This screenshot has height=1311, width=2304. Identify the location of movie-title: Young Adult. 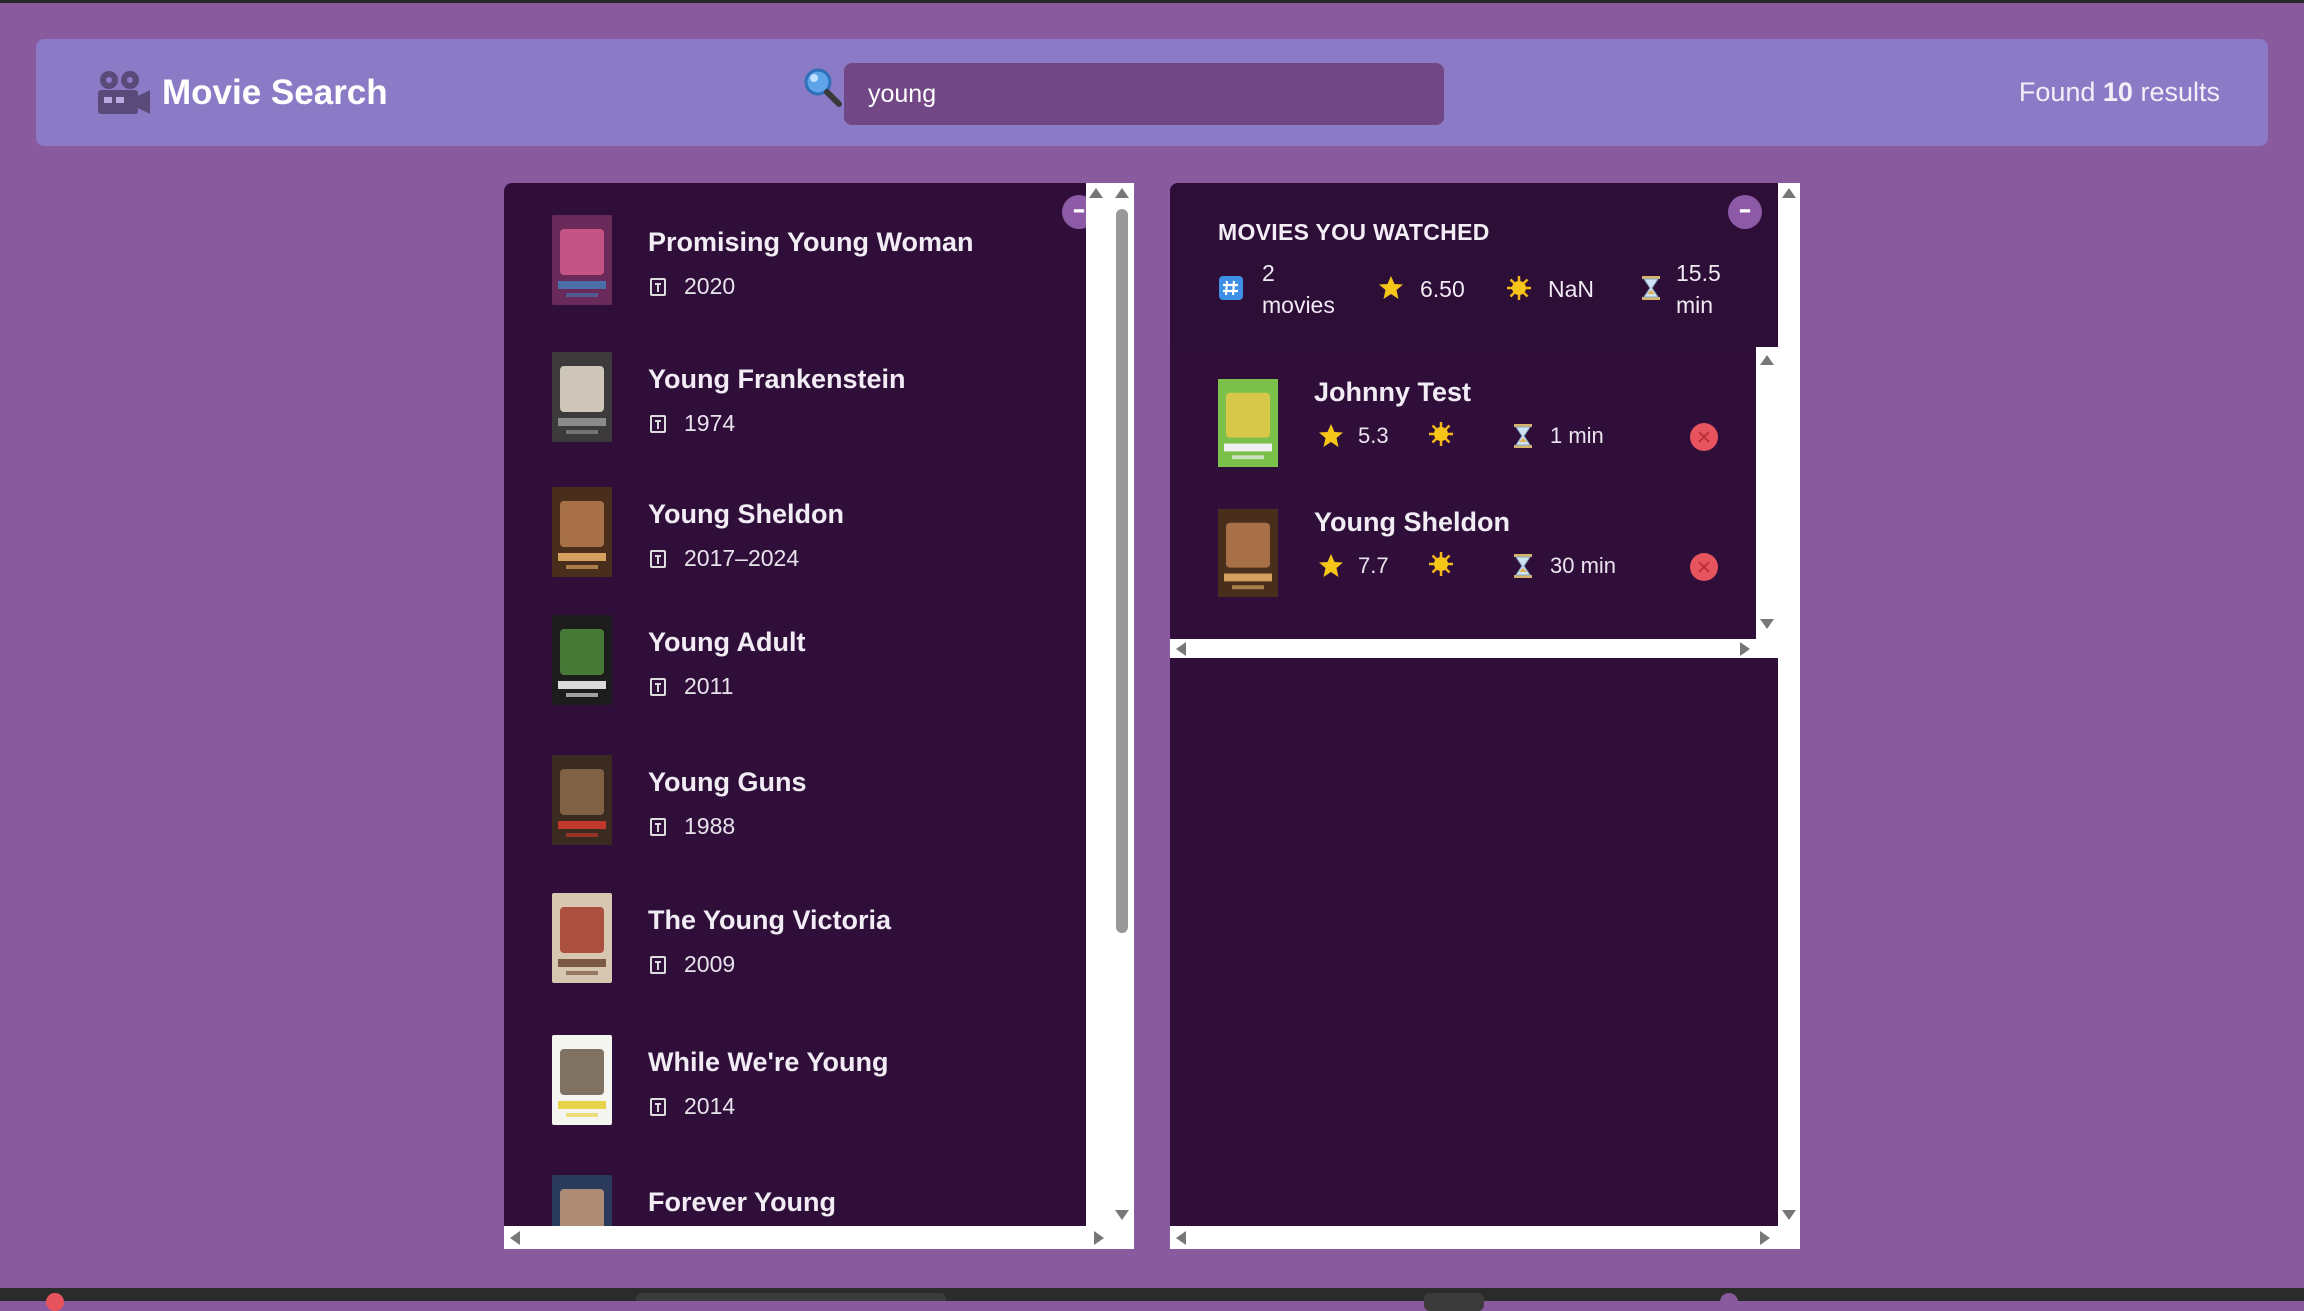
(727, 642).